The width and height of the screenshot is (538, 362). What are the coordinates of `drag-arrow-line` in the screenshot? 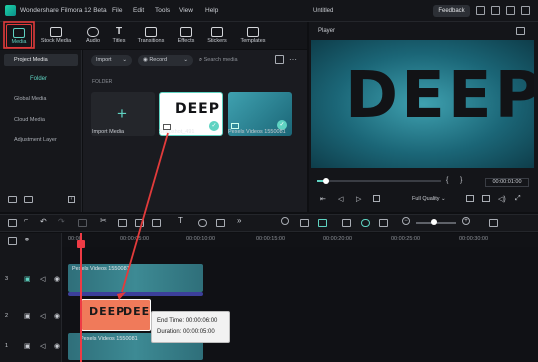 It's located at (145, 212).